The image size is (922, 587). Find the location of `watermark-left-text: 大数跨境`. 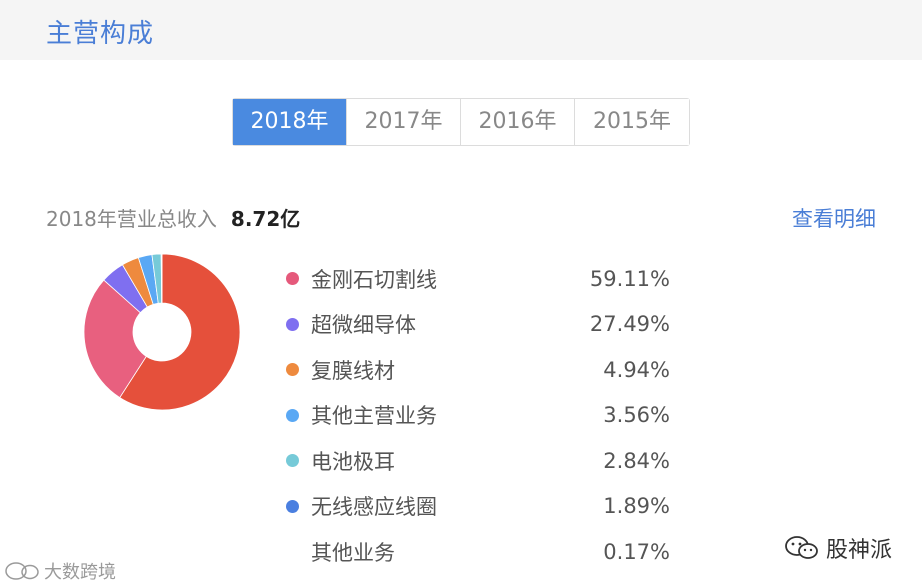

watermark-left-text: 大数跨境 is located at coordinates (80, 572).